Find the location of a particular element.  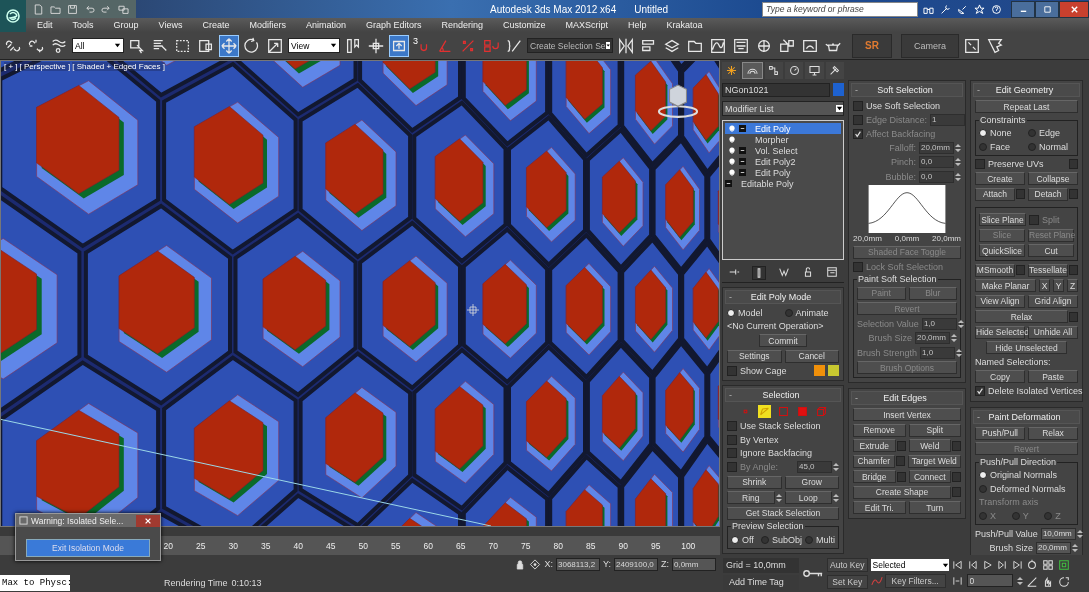

pin-icon is located at coordinates (734, 272).